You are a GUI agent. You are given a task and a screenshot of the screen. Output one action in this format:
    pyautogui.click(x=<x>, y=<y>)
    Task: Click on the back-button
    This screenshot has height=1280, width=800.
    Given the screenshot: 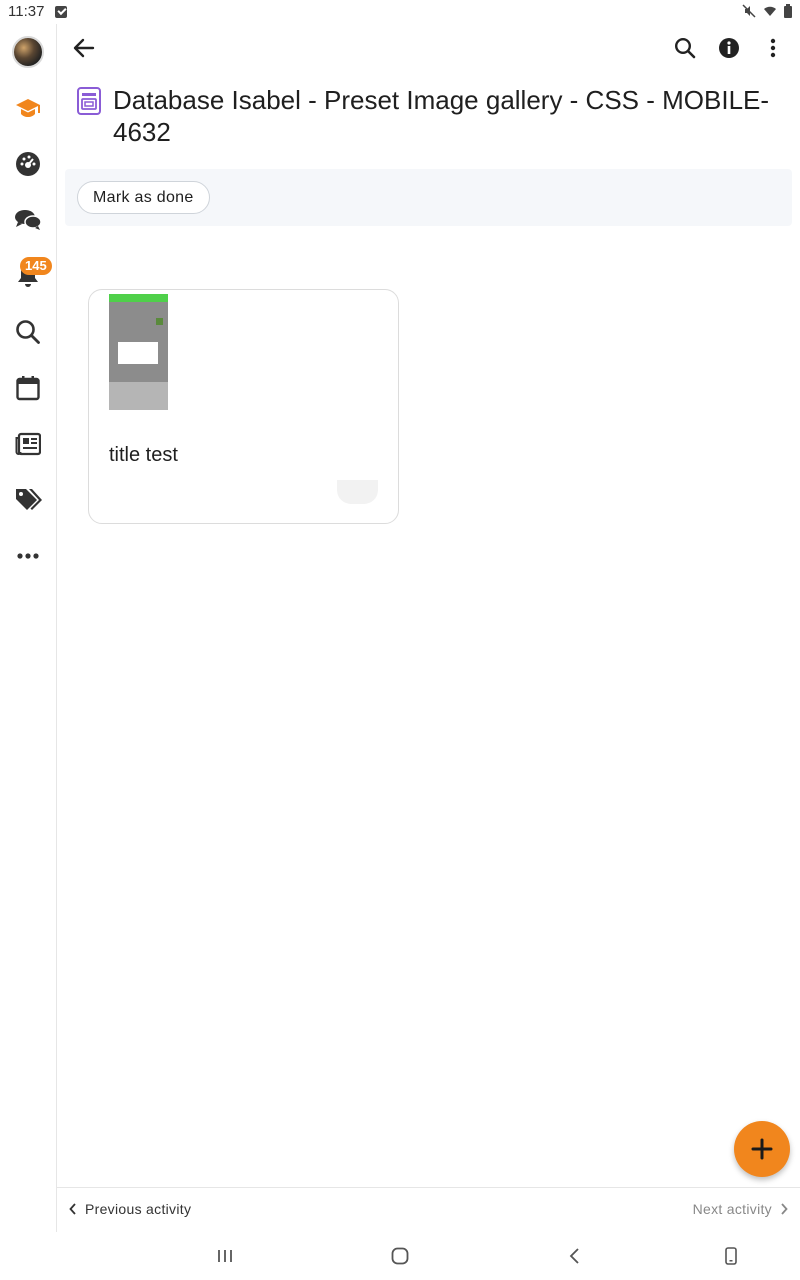 What is the action you would take?
    pyautogui.click(x=84, y=48)
    